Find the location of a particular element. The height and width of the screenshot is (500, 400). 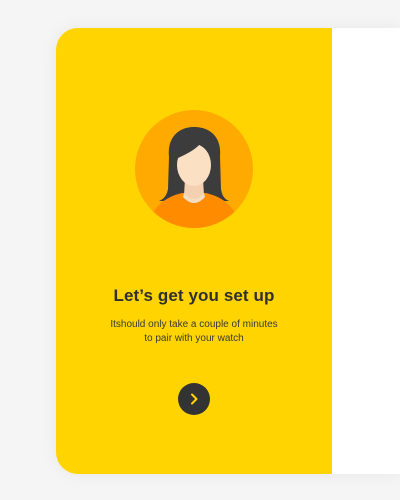

chevron-right-icon is located at coordinates (194, 399).